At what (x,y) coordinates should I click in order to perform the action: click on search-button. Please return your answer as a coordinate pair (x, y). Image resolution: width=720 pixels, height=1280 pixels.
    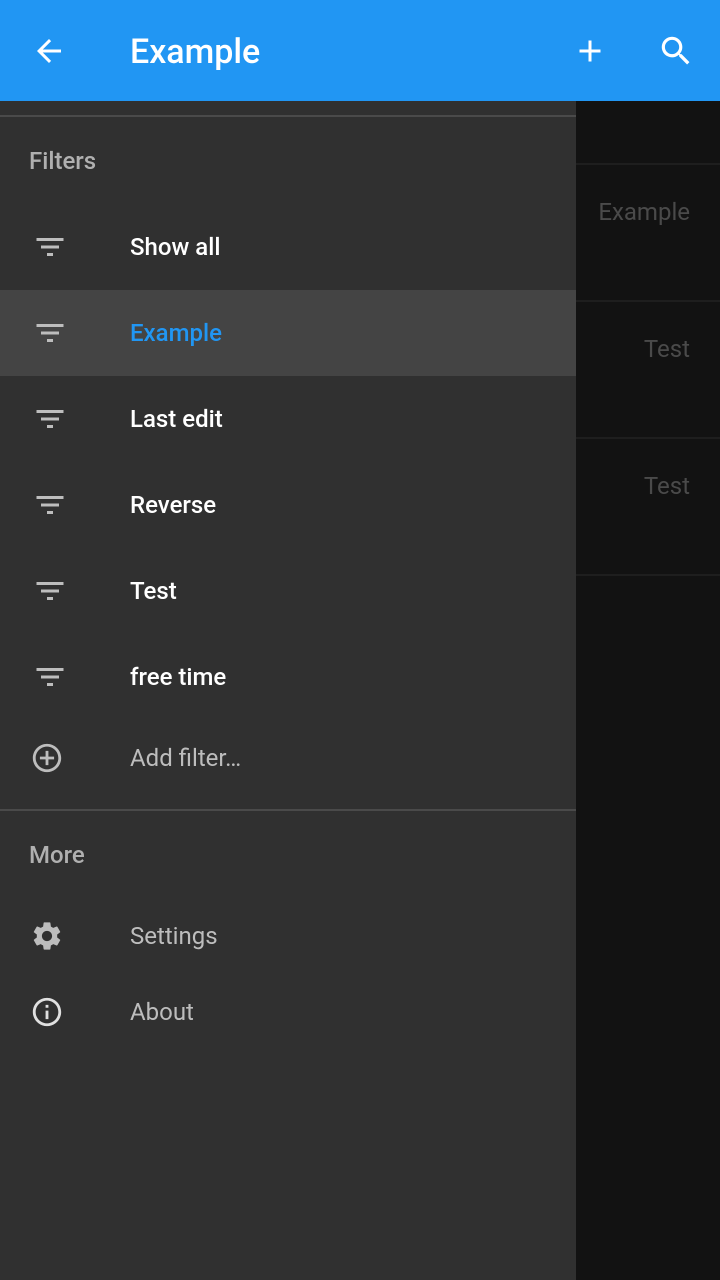
    Looking at the image, I should click on (676, 51).